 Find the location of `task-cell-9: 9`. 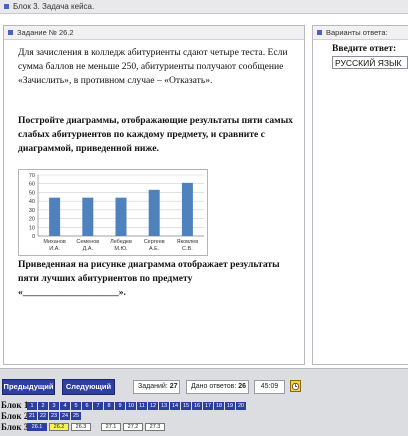

task-cell-9: 9 is located at coordinates (120, 406).